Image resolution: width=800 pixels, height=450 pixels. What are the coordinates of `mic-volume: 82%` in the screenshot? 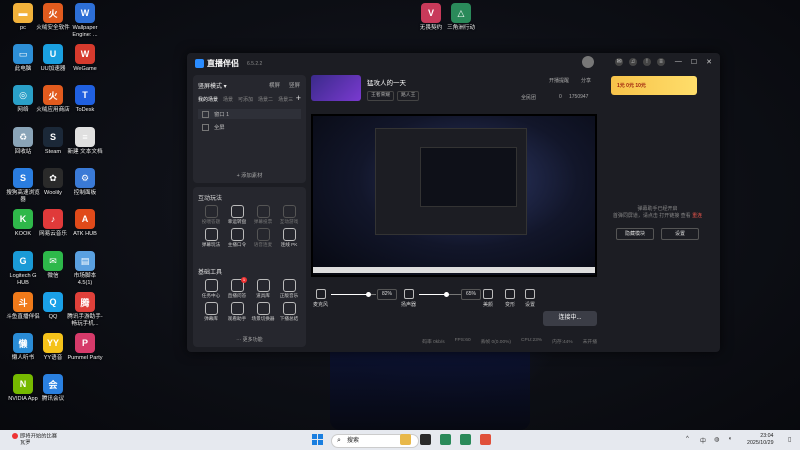 It's located at (387, 294).